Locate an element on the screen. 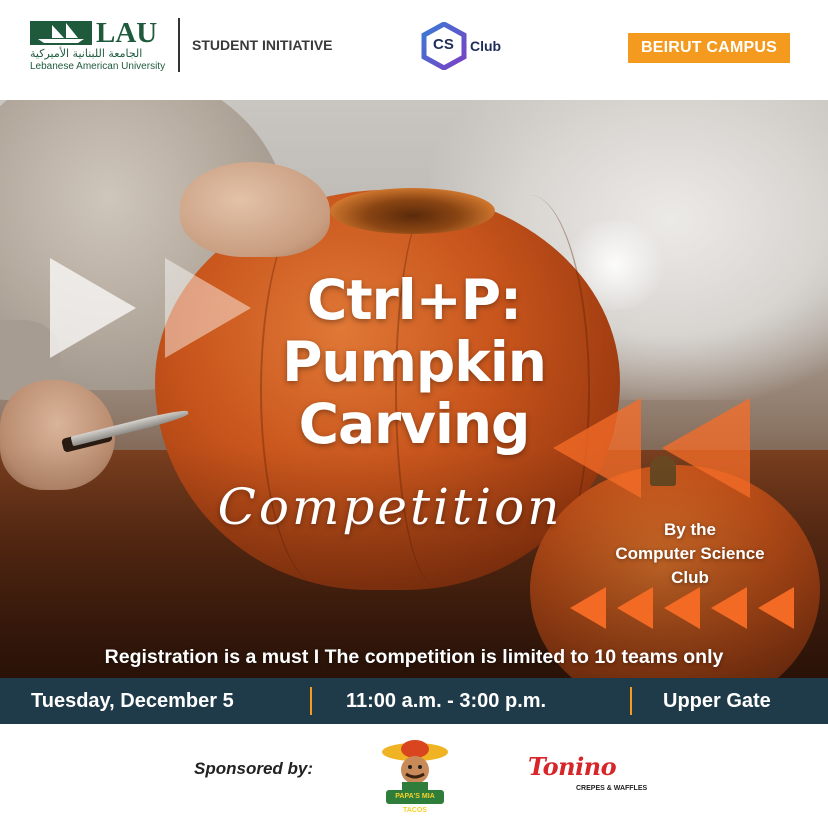  campus-badge: BEIRUT CAMPUS is located at coordinates (709, 48).